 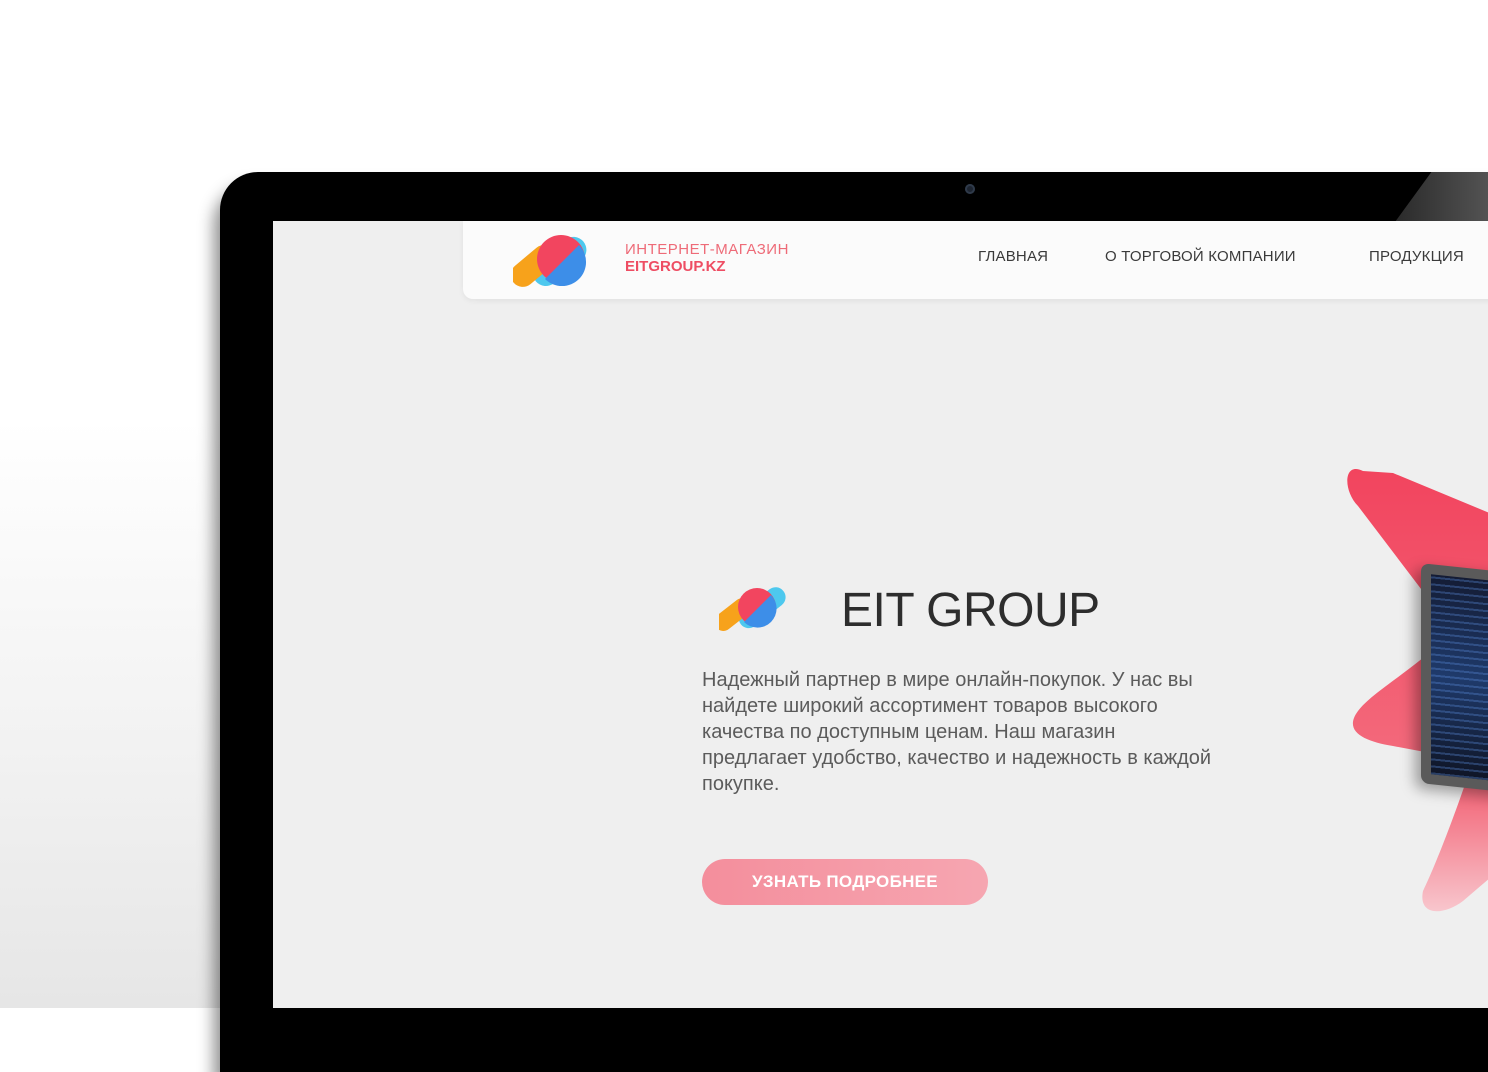 I want to click on background-shade, so click(x=110, y=714).